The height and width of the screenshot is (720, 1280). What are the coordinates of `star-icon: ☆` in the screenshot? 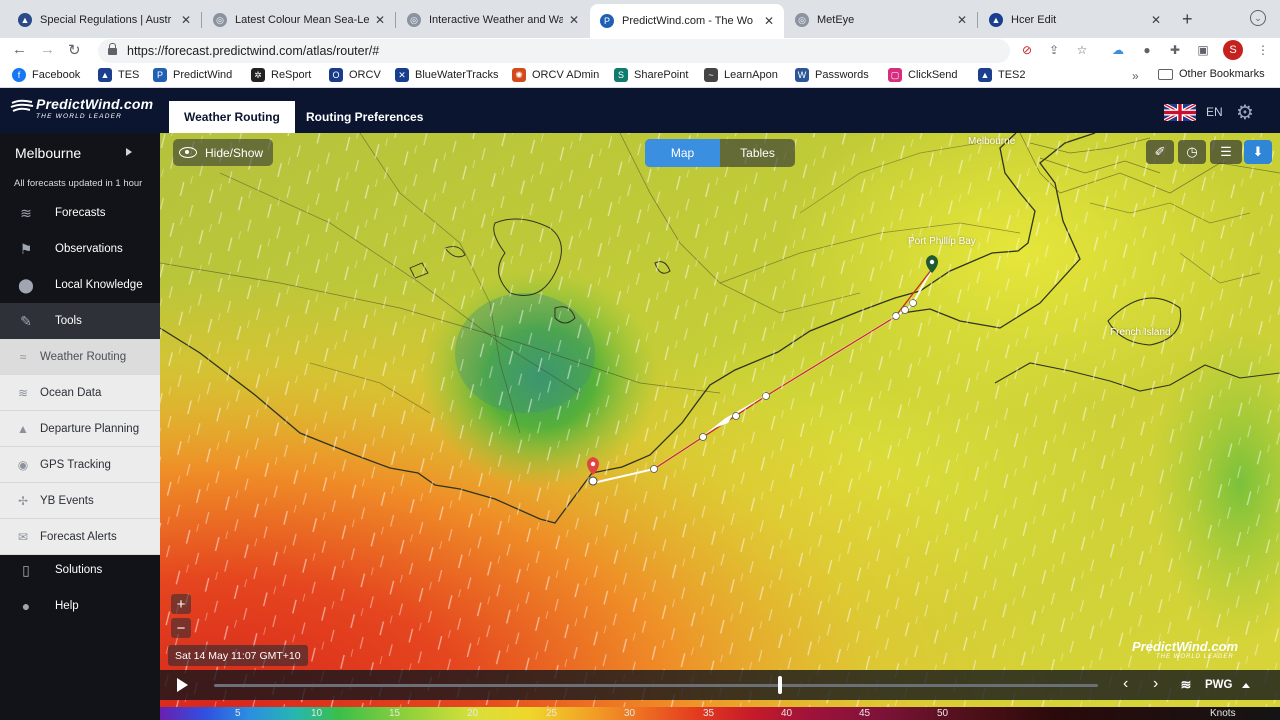 It's located at (1082, 50).